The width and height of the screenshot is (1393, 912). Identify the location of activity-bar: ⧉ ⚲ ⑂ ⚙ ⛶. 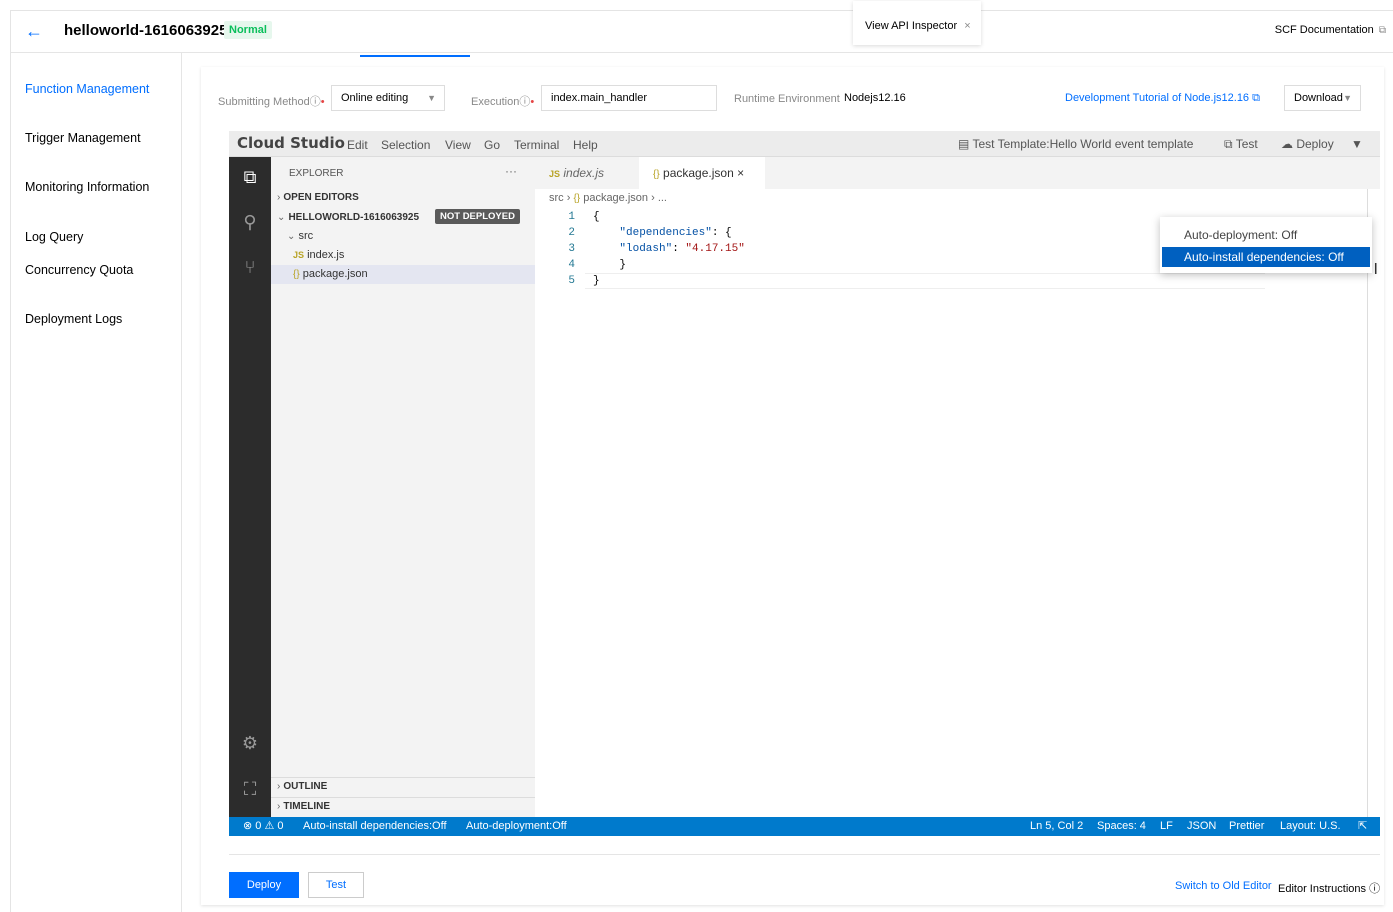
(250, 487).